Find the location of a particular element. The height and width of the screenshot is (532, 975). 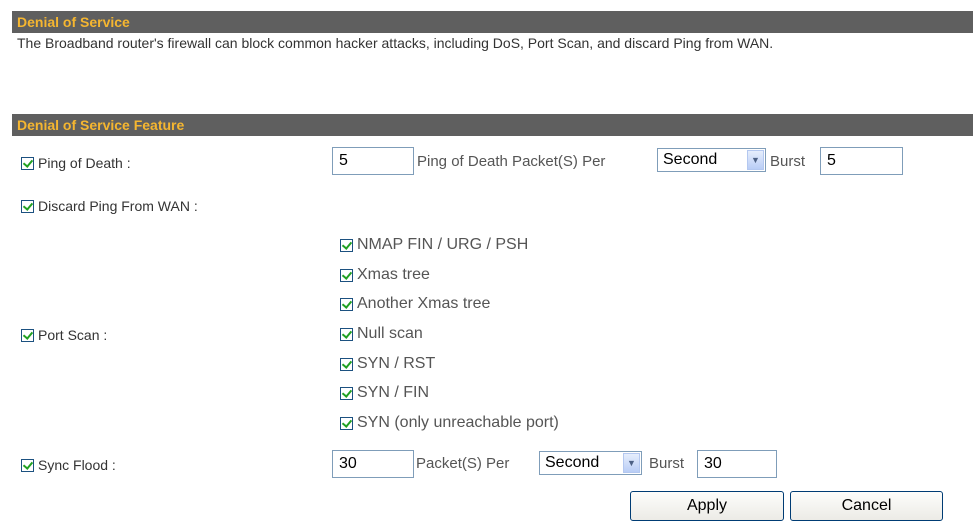

discard-ping-label: Discard Ping From WAN : is located at coordinates (118, 206).